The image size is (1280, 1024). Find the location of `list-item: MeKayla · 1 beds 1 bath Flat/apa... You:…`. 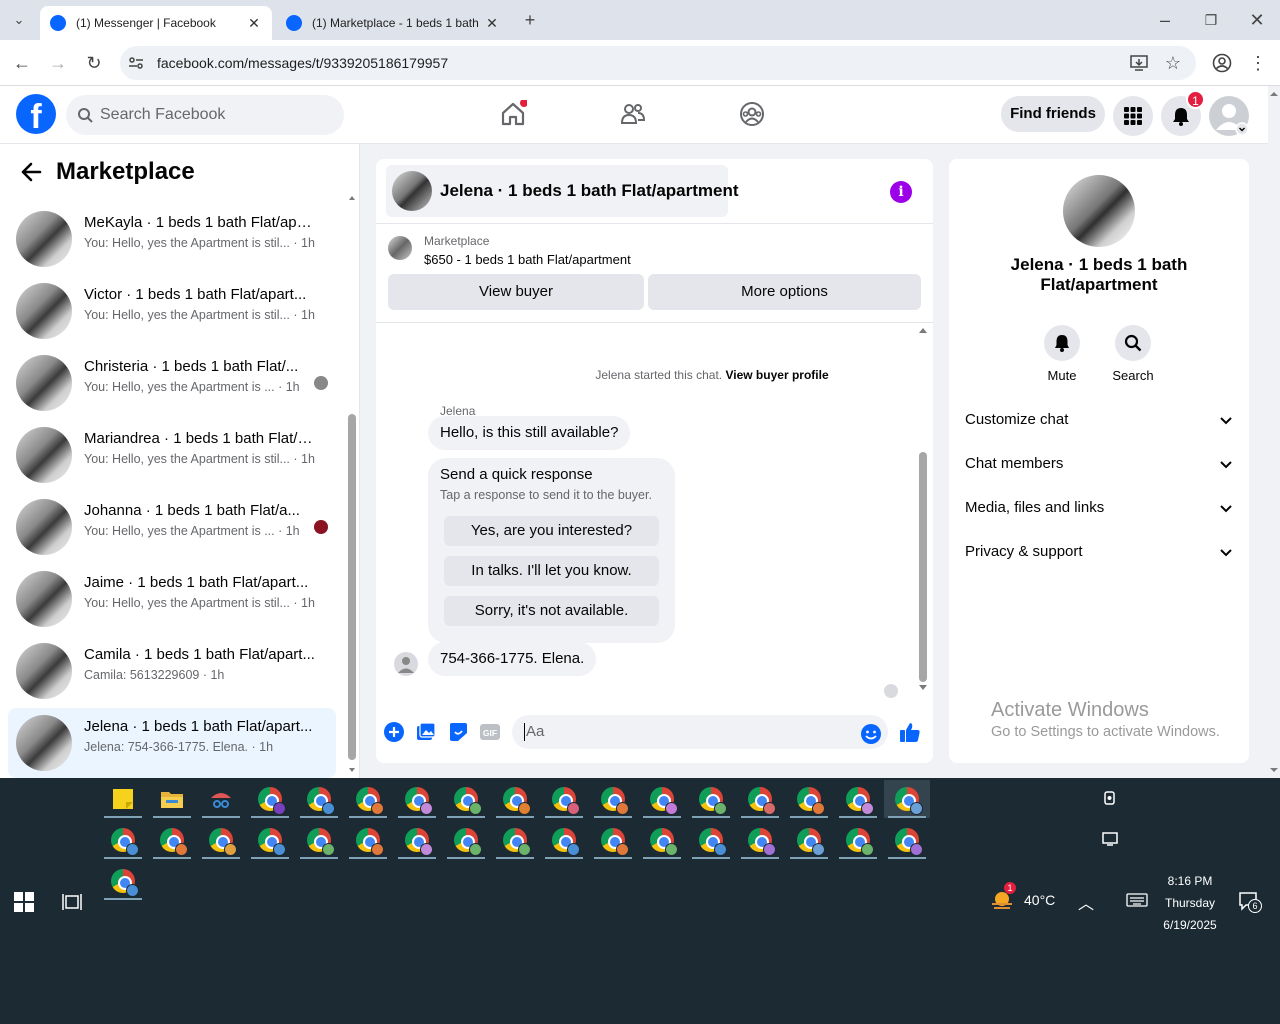

list-item: MeKayla · 1 beds 1 bath Flat/apa... You:… is located at coordinates (172, 239).